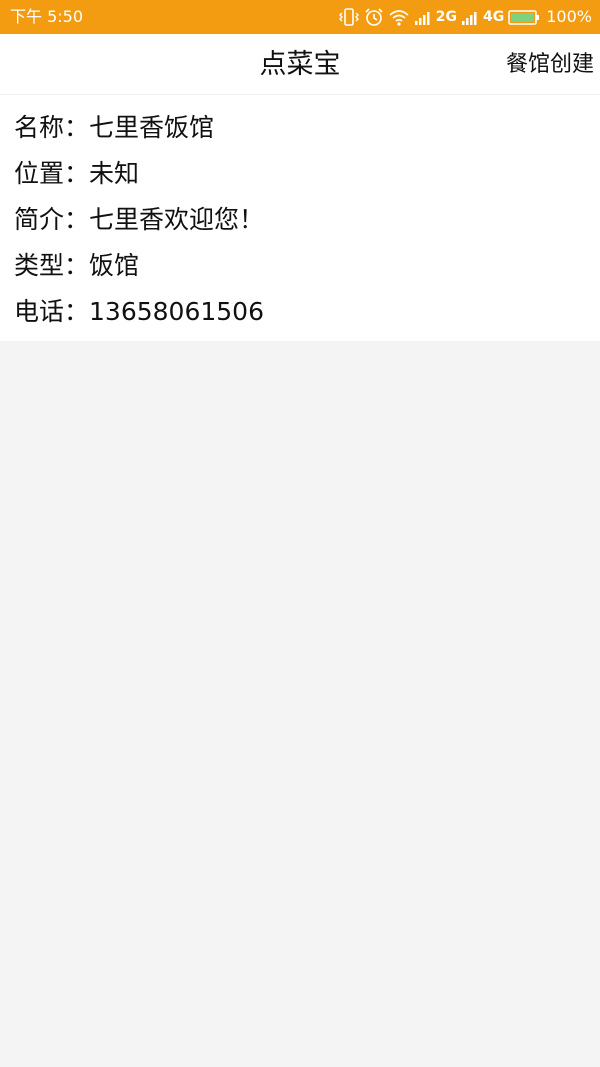  I want to click on info-row-phone: 电话：13658061506, so click(139, 312).